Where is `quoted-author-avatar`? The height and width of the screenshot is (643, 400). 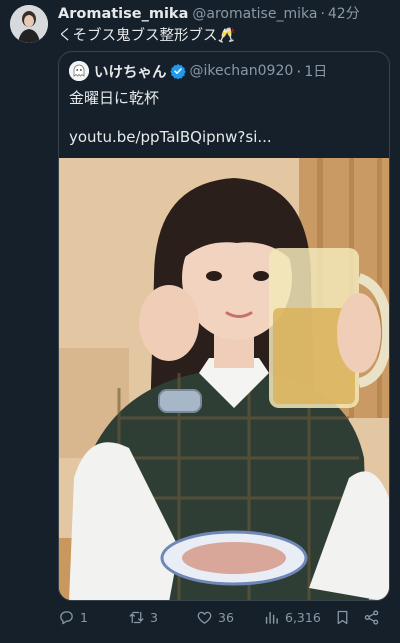 quoted-author-avatar is located at coordinates (79, 71).